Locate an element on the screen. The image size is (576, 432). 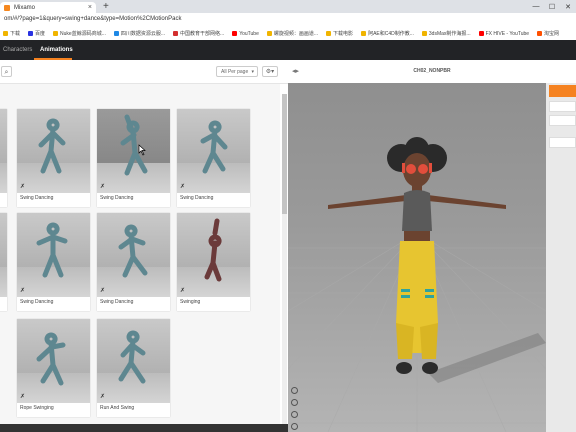
bookmark-label: 百度 is located at coordinates (40, 34).